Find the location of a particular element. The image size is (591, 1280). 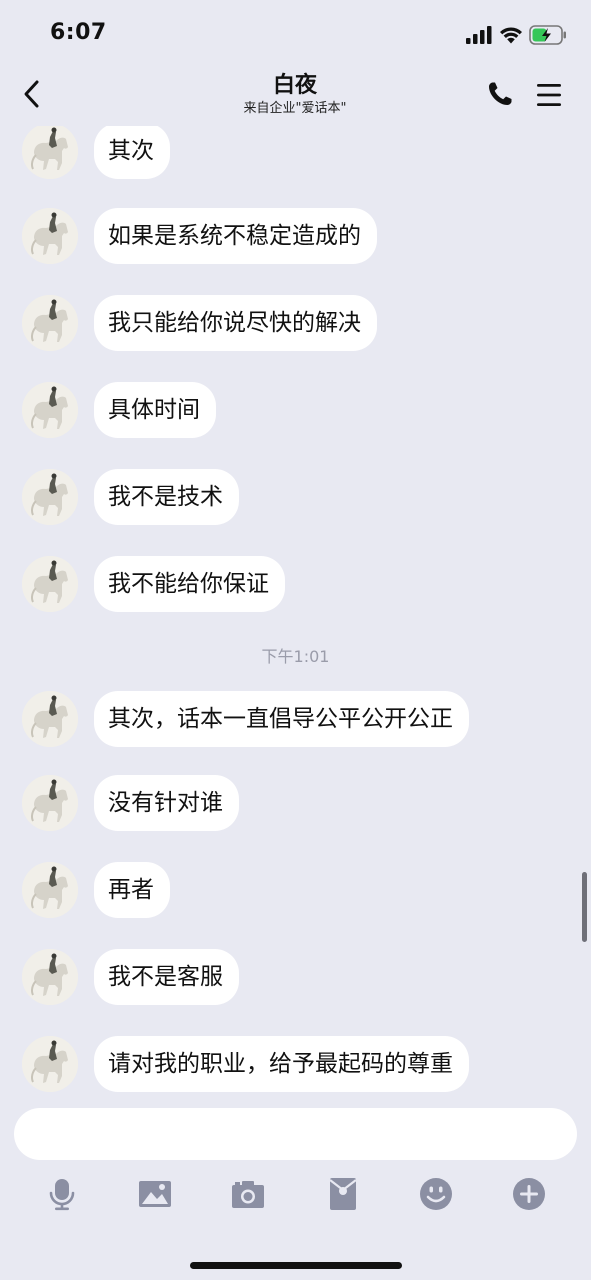

scrollbar is located at coordinates (584, 907).